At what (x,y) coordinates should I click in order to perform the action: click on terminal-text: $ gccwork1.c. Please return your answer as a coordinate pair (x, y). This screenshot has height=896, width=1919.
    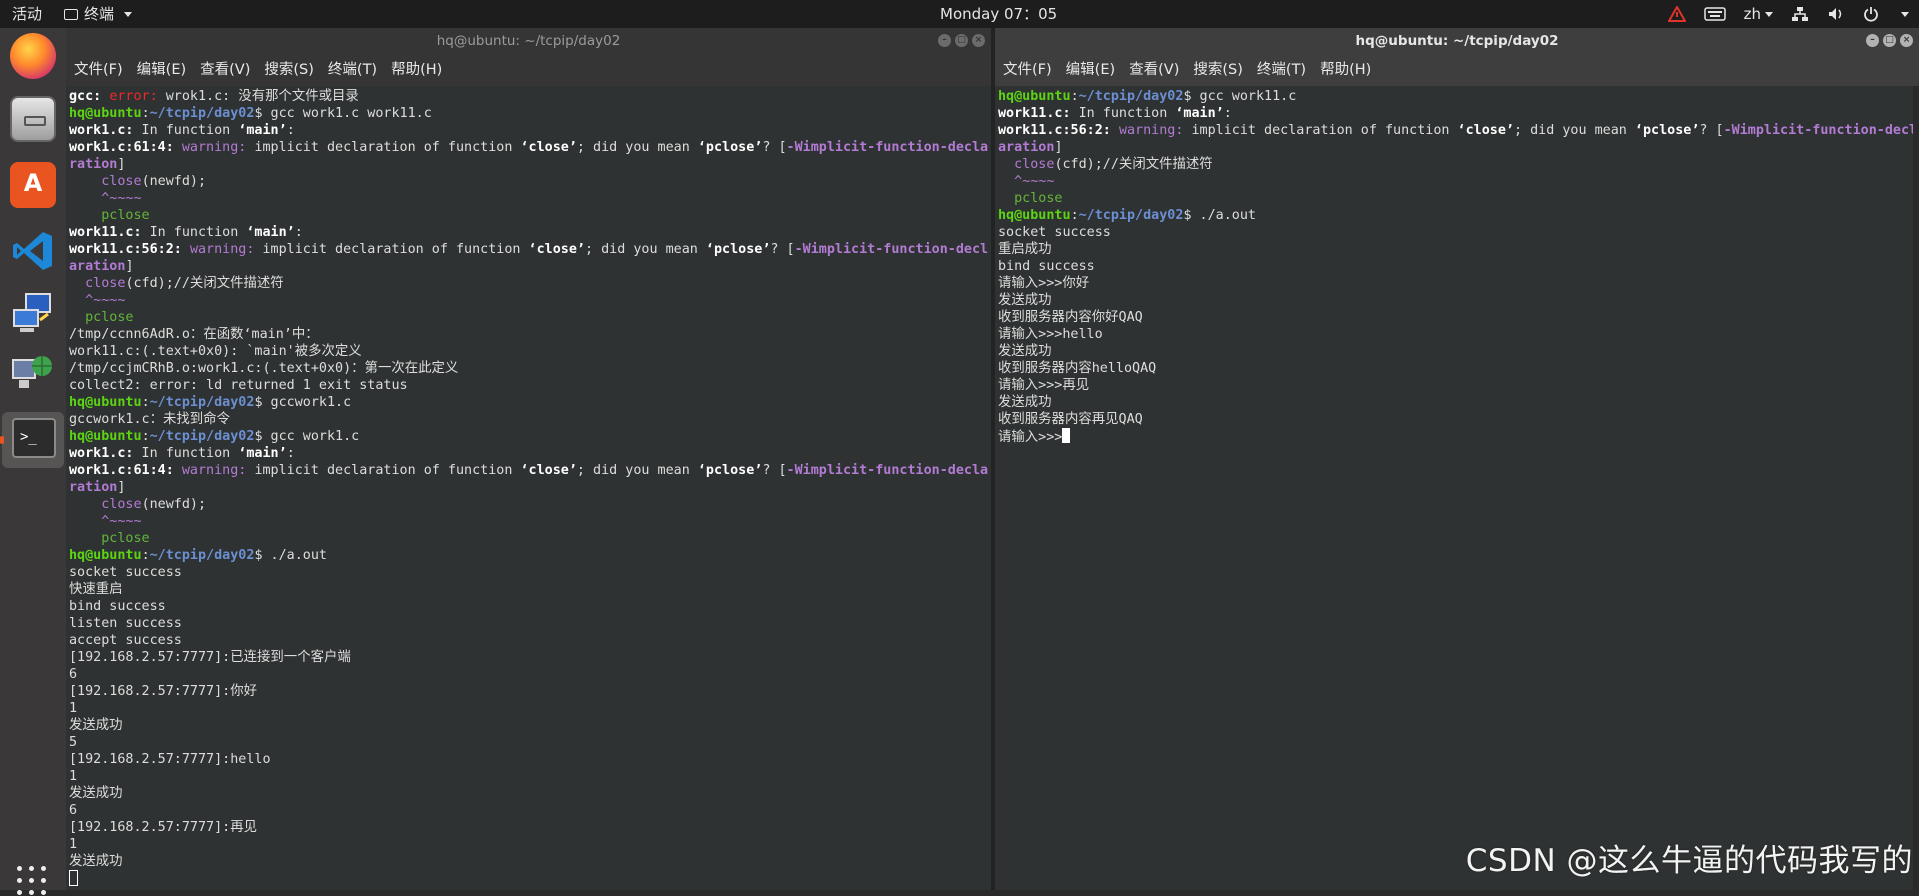
    Looking at the image, I should click on (303, 402).